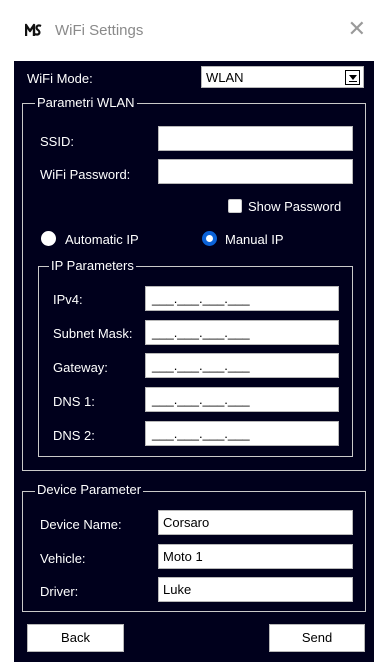 The width and height of the screenshot is (374, 662). I want to click on subnet-mask-input: ___.___.___.___, so click(242, 332).